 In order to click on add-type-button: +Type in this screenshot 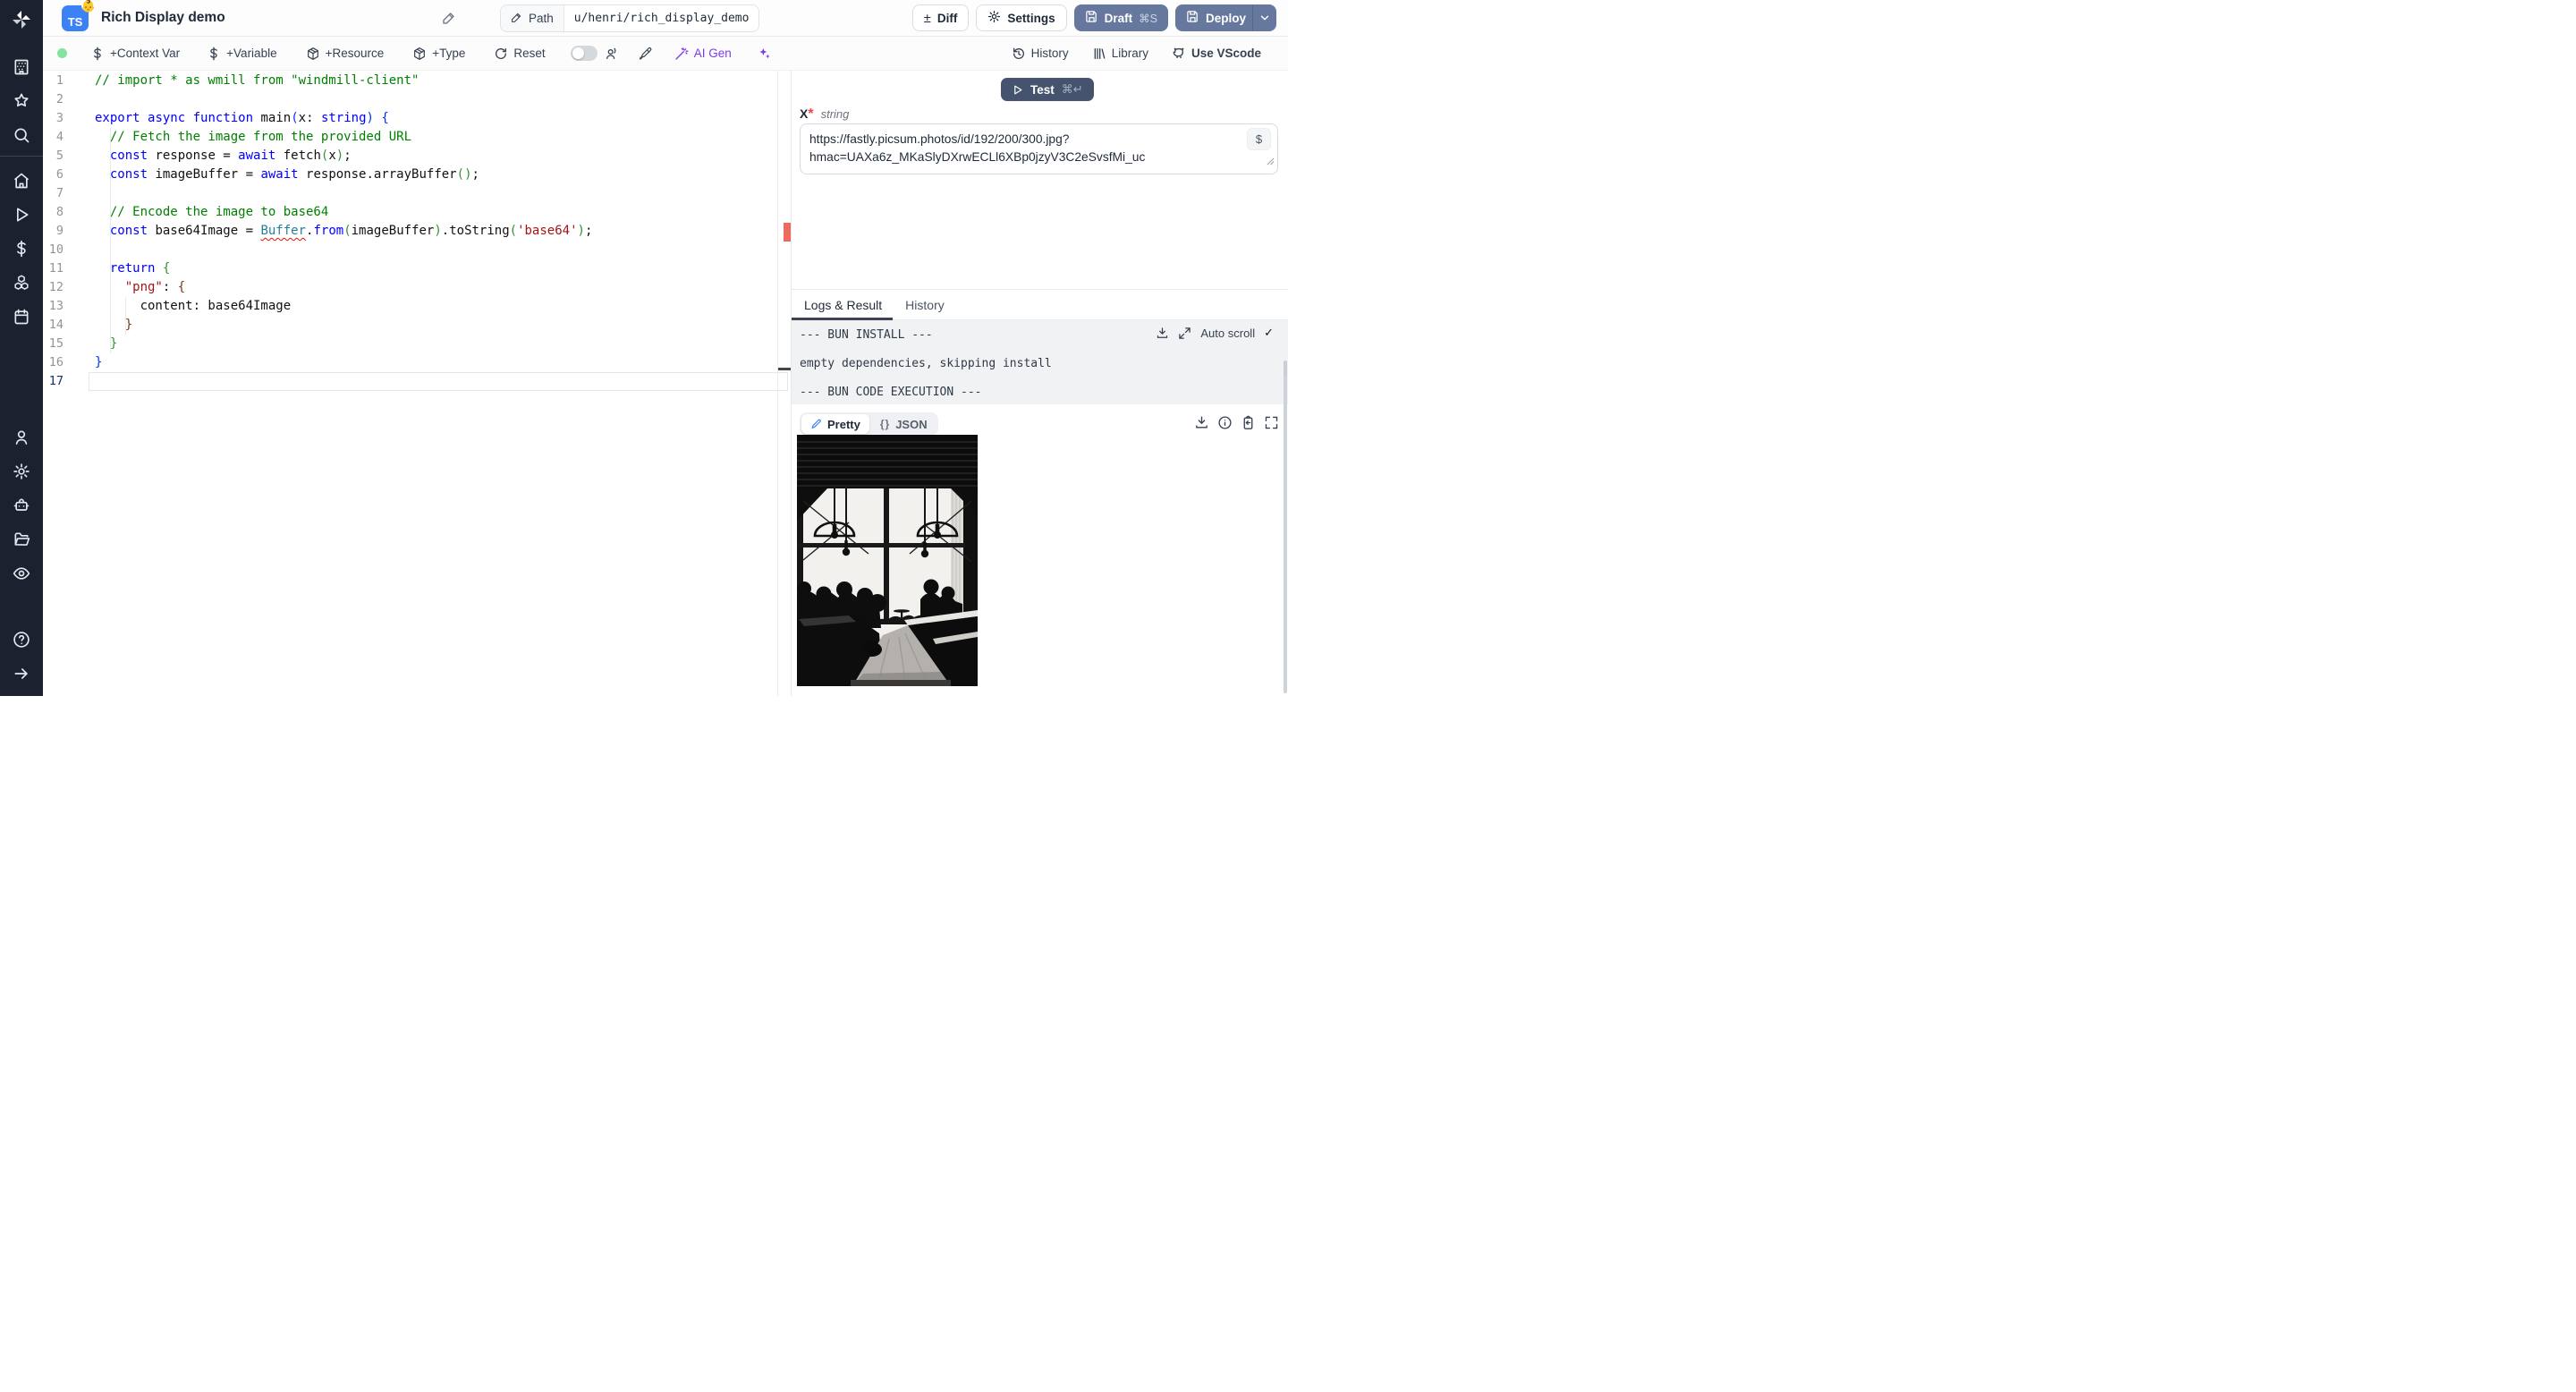, I will do `click(438, 54)`.